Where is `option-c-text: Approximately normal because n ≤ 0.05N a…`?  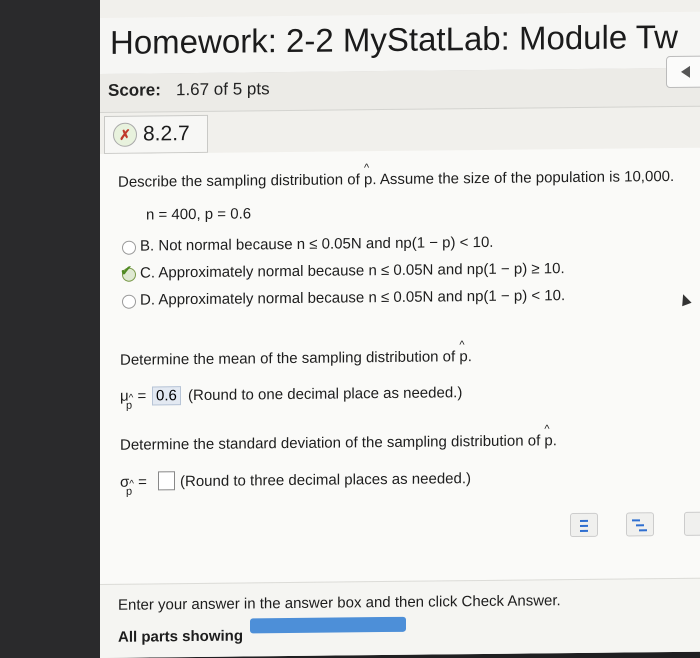
option-c-text: Approximately normal because n ≤ 0.05N a… is located at coordinates (361, 271).